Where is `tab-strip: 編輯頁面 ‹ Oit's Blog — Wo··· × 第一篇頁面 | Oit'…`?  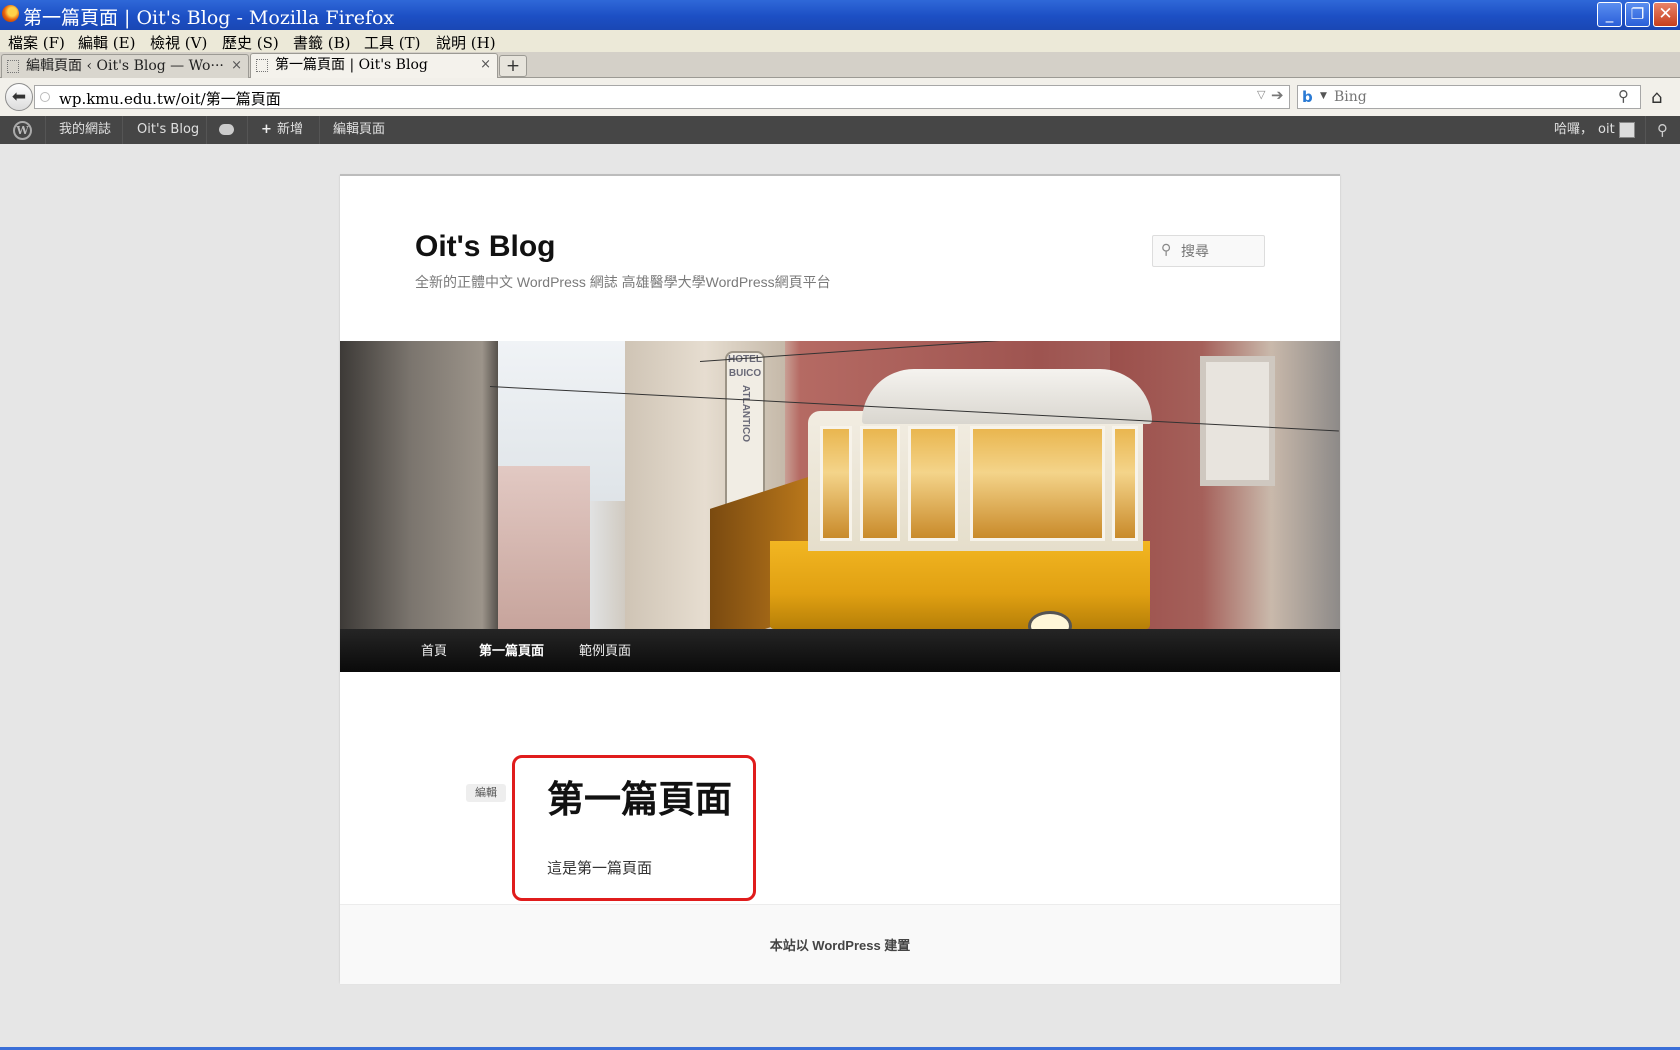
tab-strip: 編輯頁面 ‹ Oit's Blog — Wo··· × 第一篇頁面 | Oit'… is located at coordinates (840, 65).